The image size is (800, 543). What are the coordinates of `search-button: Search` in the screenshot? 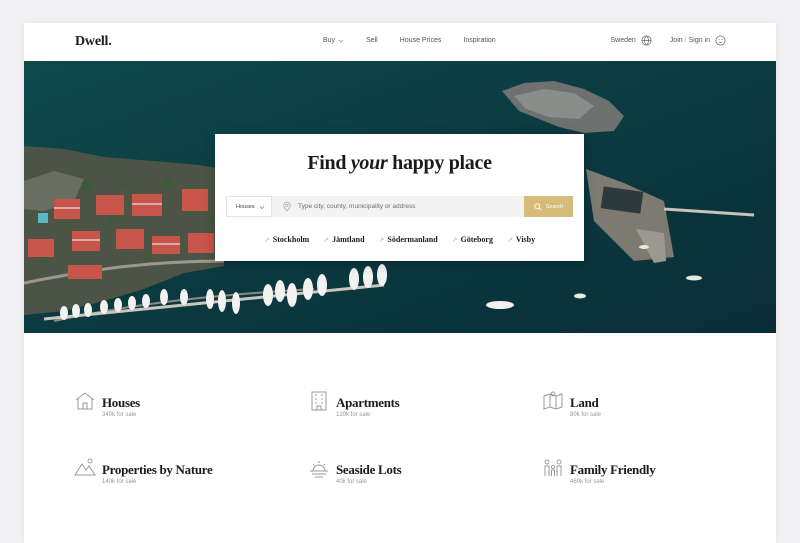 It's located at (548, 206).